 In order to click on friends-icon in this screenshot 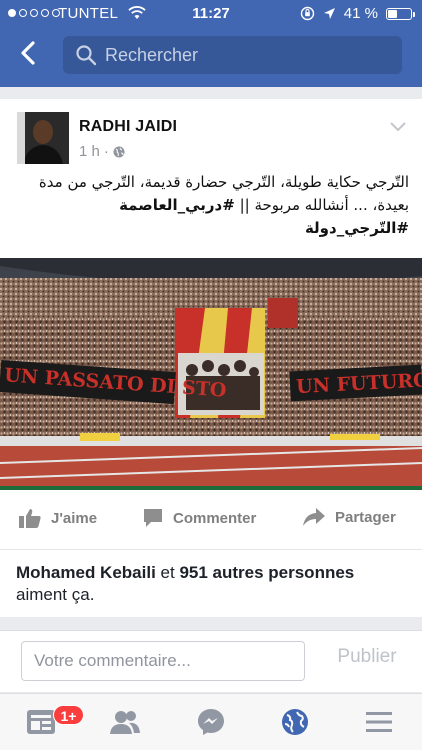, I will do `click(125, 722)`.